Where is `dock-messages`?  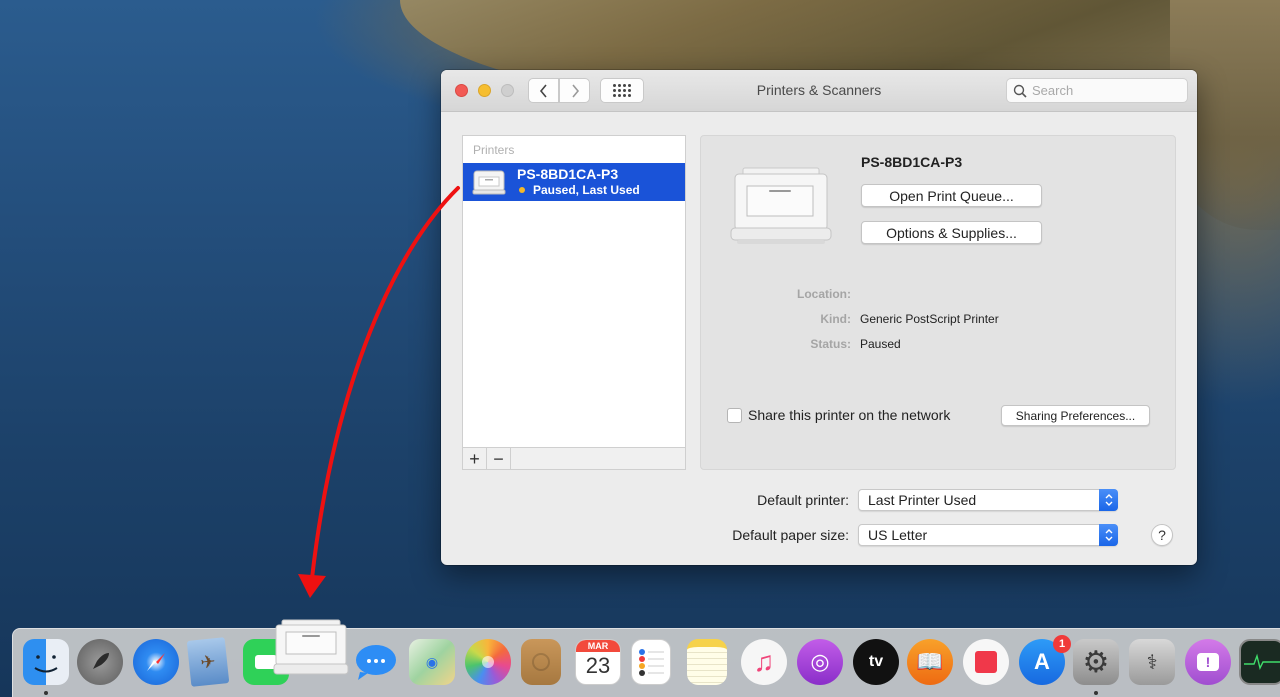
dock-messages is located at coordinates (376, 662).